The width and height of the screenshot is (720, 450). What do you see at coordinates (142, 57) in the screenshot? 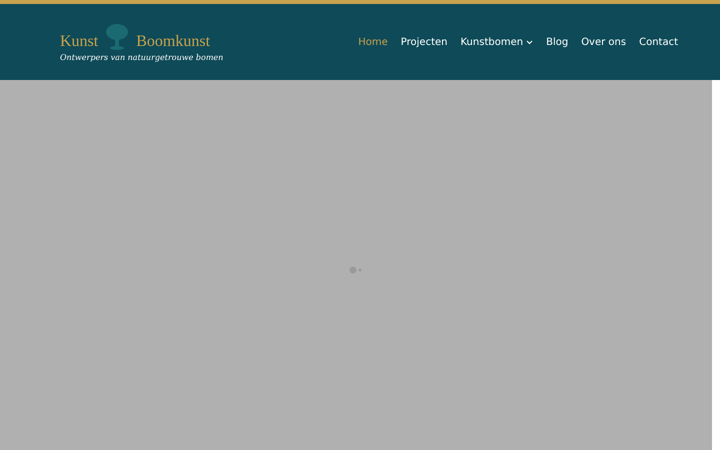
I see `logo-tagline: Ontwerpers van natuurgetrouwe bomen` at bounding box center [142, 57].